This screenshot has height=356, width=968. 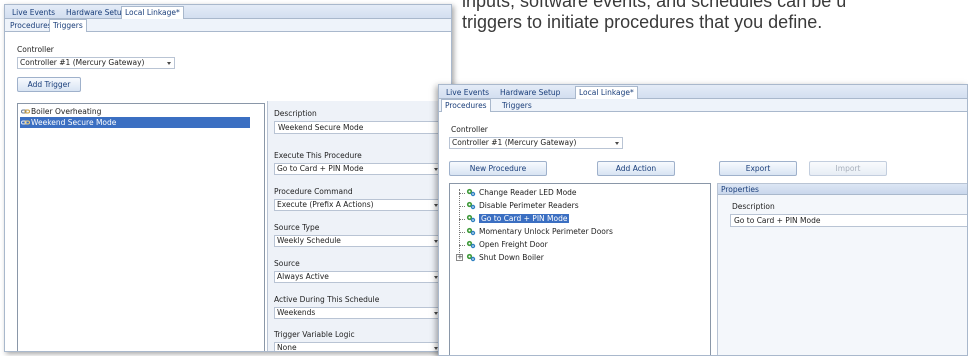 What do you see at coordinates (758, 168) in the screenshot?
I see `export-button: Export` at bounding box center [758, 168].